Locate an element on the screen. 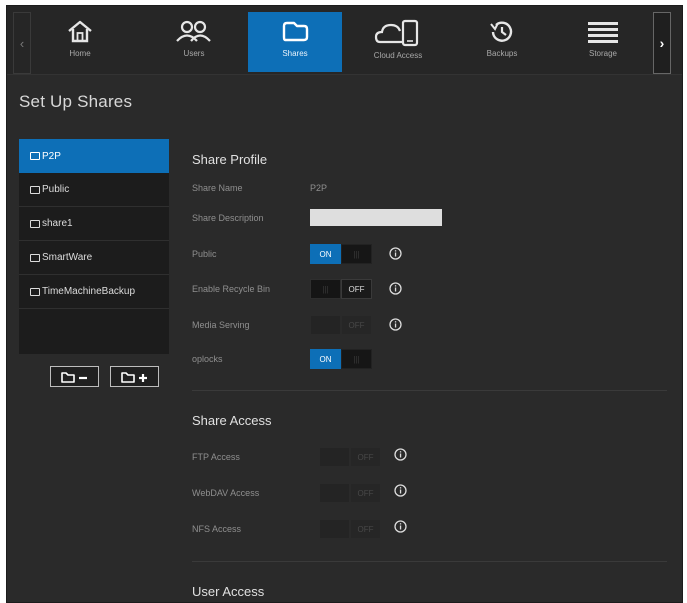 The height and width of the screenshot is (603, 687). nav-next-button: › is located at coordinates (662, 43).